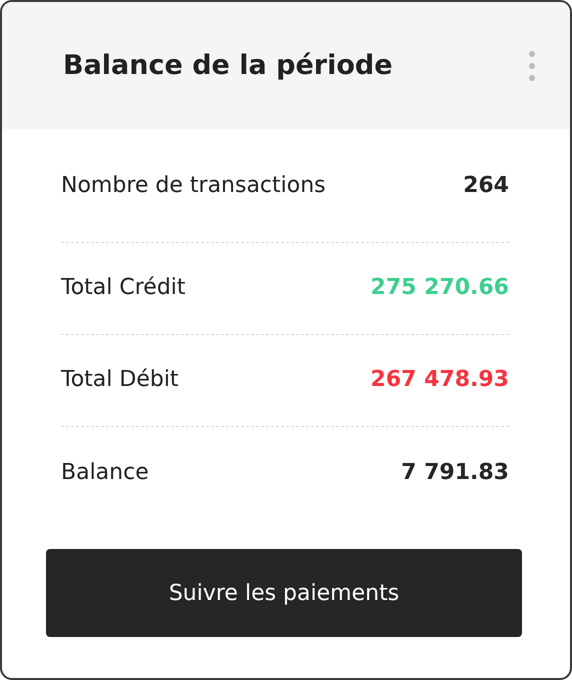 Image resolution: width=572 pixels, height=680 pixels. What do you see at coordinates (284, 593) in the screenshot?
I see `follow-payments-button: Suivre les paiements` at bounding box center [284, 593].